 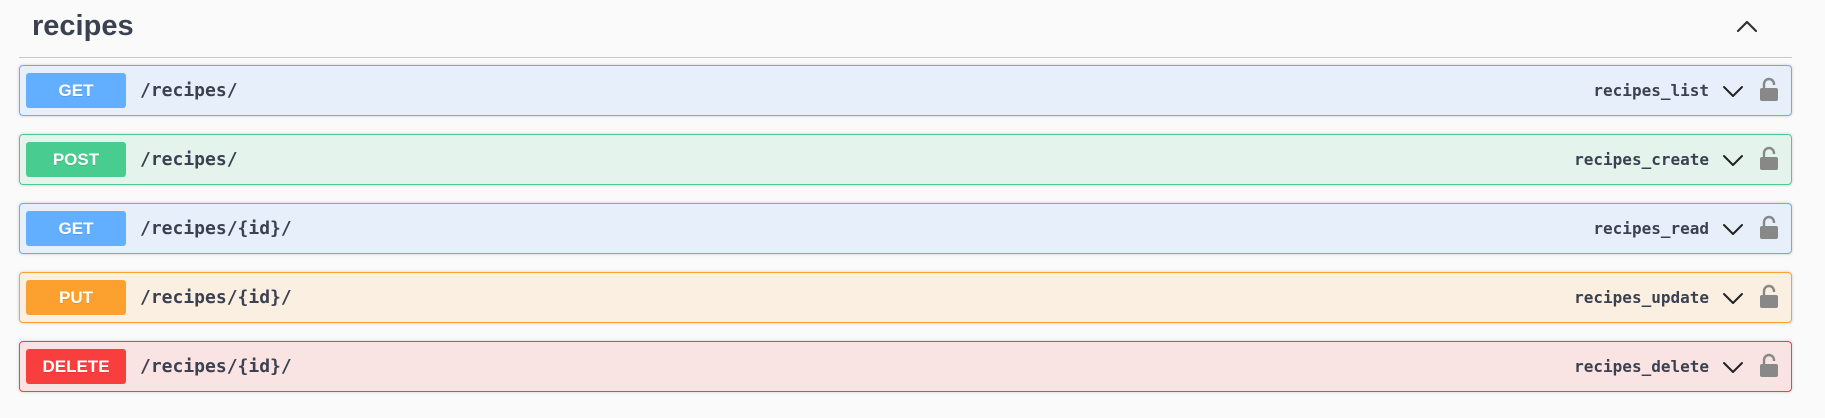 What do you see at coordinates (905, 159) in the screenshot?
I see `operation-recipes-create: POST /recipes/ recipes_create` at bounding box center [905, 159].